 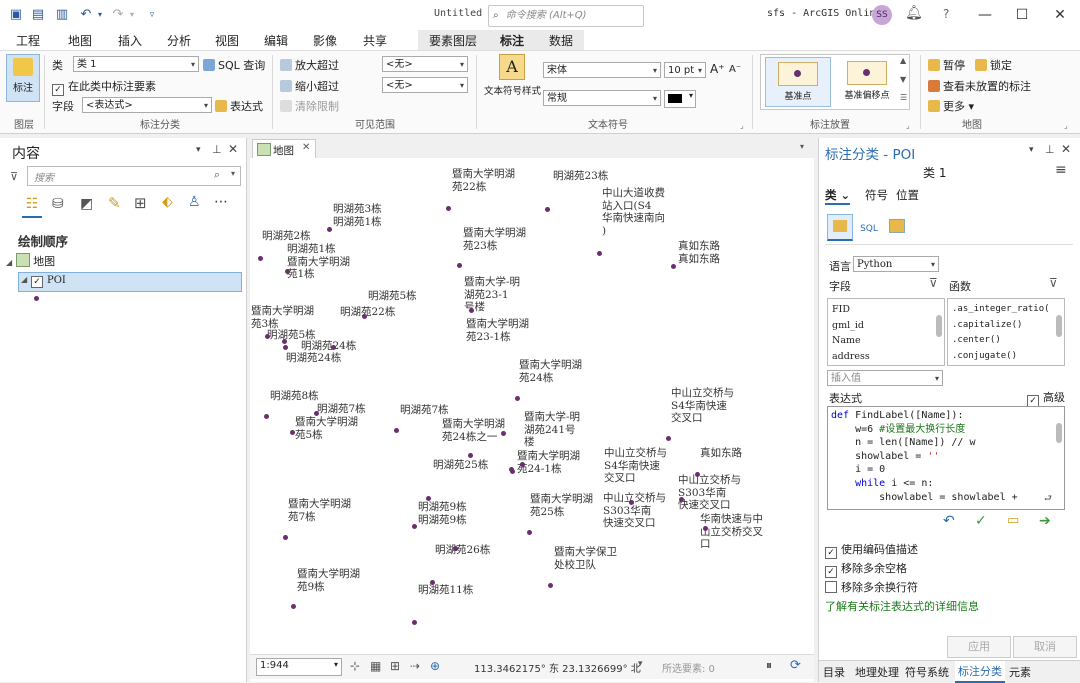 I want to click on font-family-select: 宋体 ▾, so click(x=602, y=70).